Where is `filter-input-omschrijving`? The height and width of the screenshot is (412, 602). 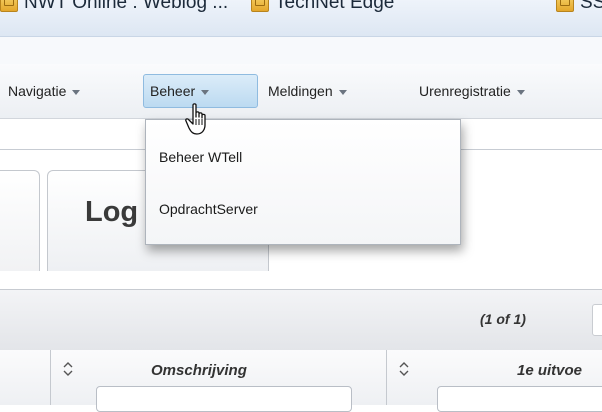
filter-input-omschrijving is located at coordinates (224, 399).